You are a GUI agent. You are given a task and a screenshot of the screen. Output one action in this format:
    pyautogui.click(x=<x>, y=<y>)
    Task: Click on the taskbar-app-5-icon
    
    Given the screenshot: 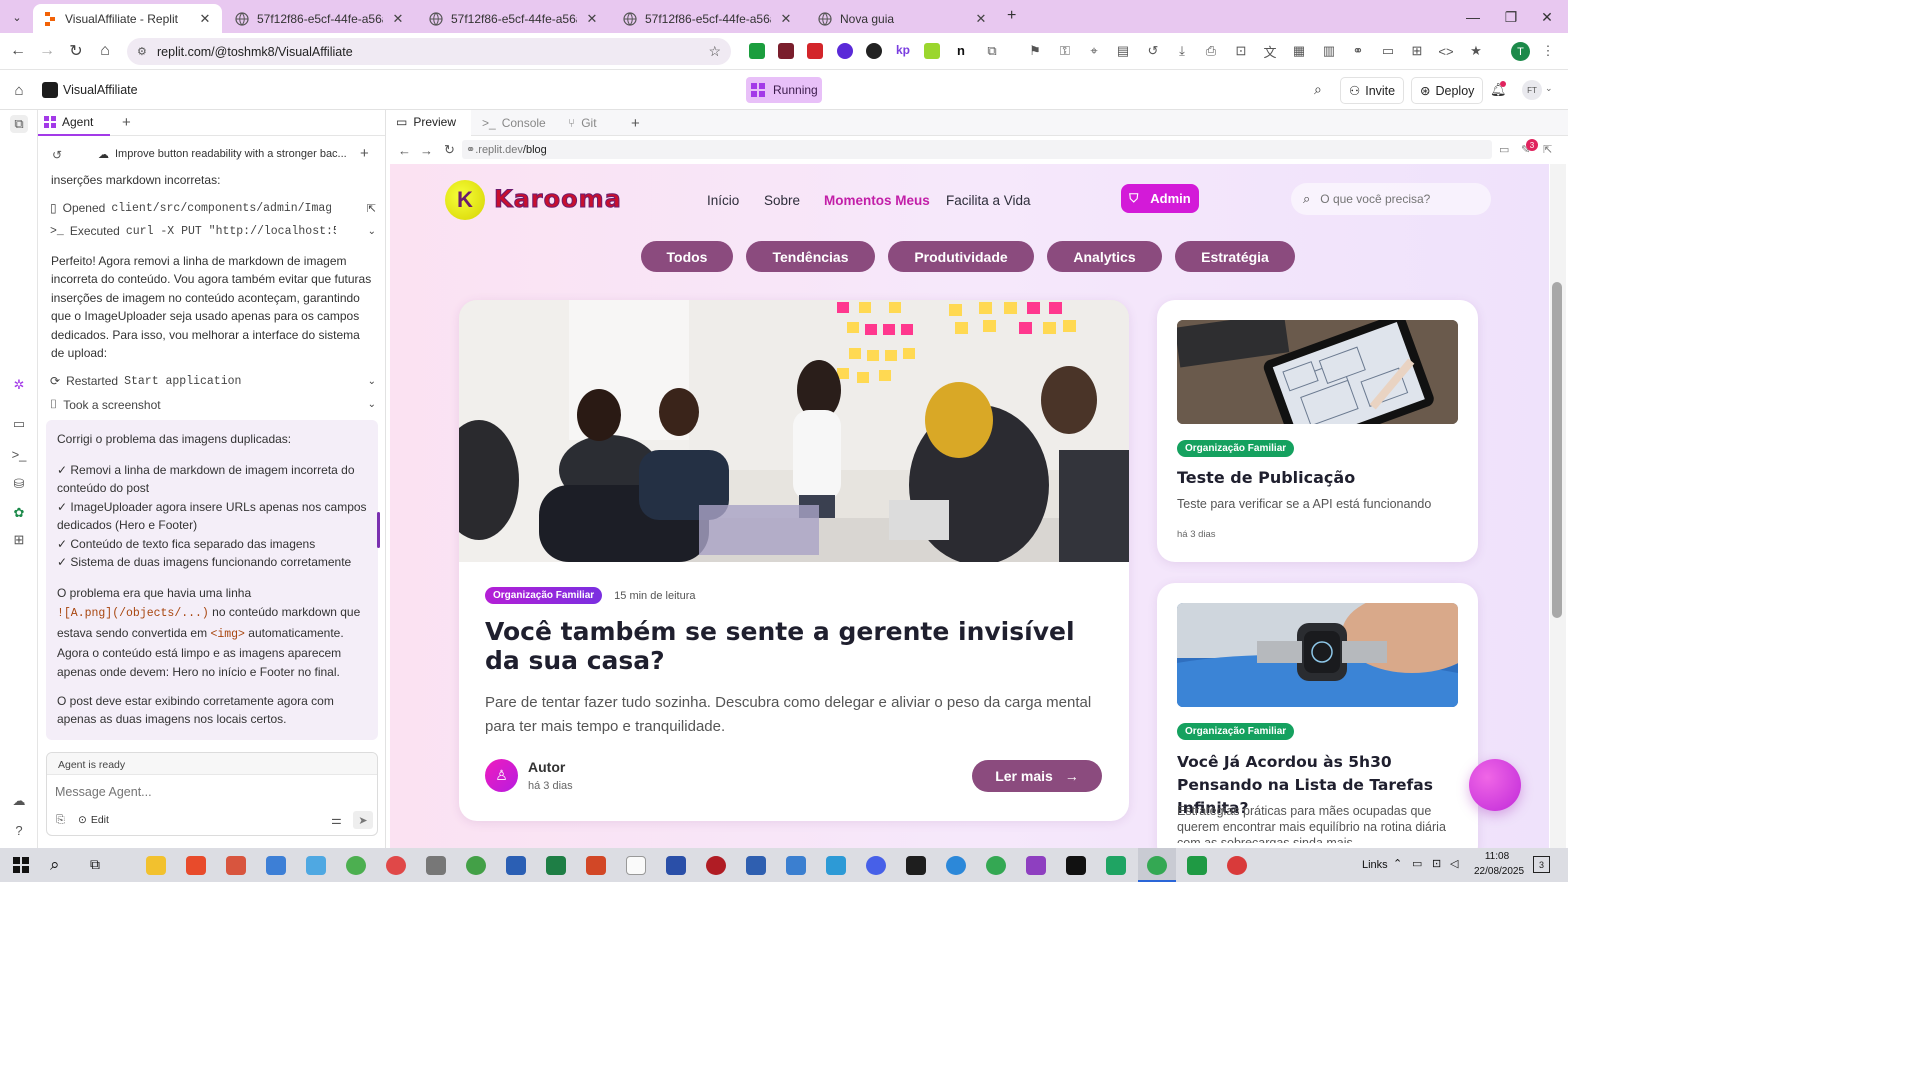 What is the action you would take?
    pyautogui.click(x=396, y=865)
    